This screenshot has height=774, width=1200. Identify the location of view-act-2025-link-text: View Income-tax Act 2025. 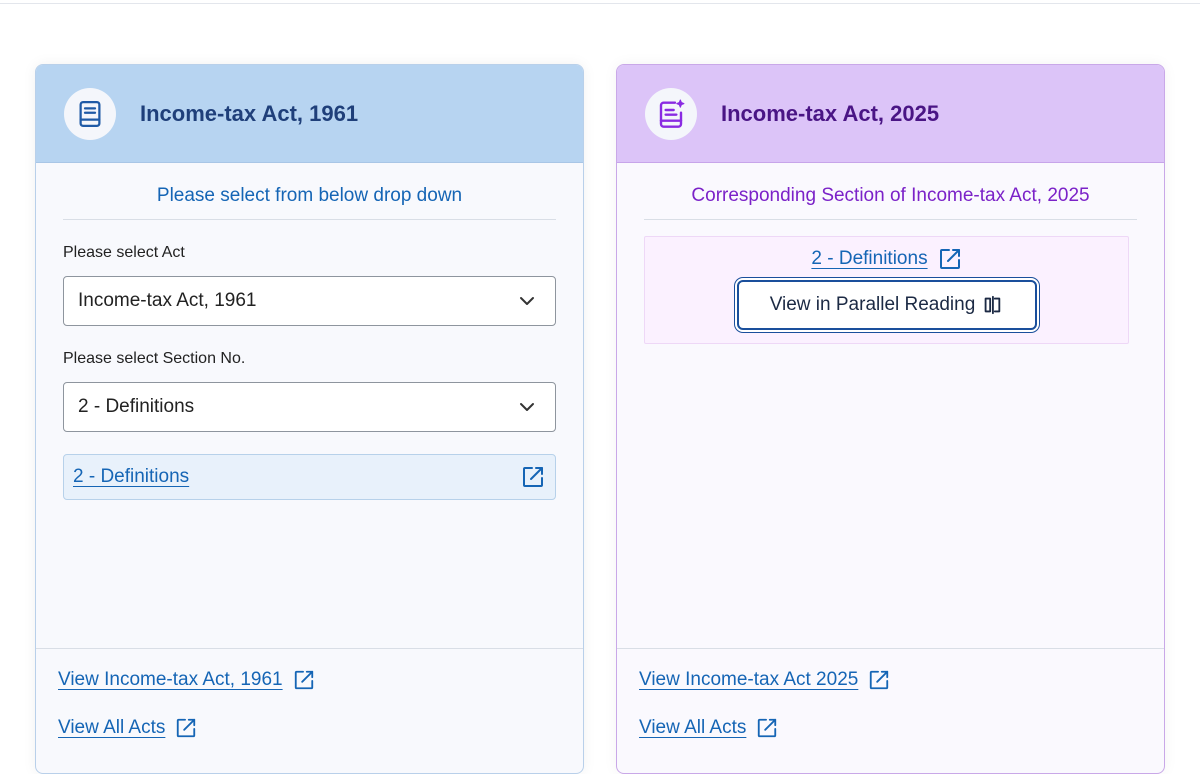
(748, 680).